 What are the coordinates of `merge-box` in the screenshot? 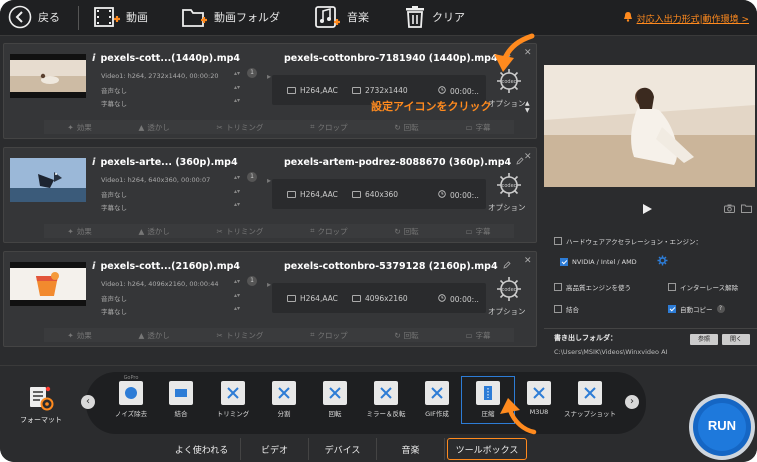 It's located at (558, 309).